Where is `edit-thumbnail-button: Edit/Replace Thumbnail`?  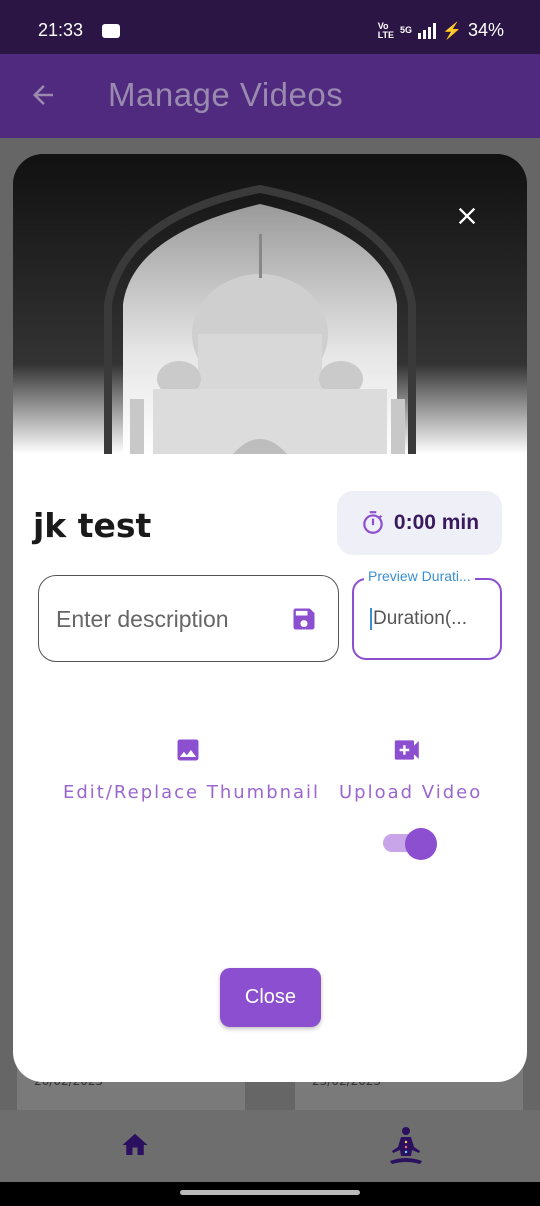 edit-thumbnail-button: Edit/Replace Thumbnail is located at coordinates (191, 792).